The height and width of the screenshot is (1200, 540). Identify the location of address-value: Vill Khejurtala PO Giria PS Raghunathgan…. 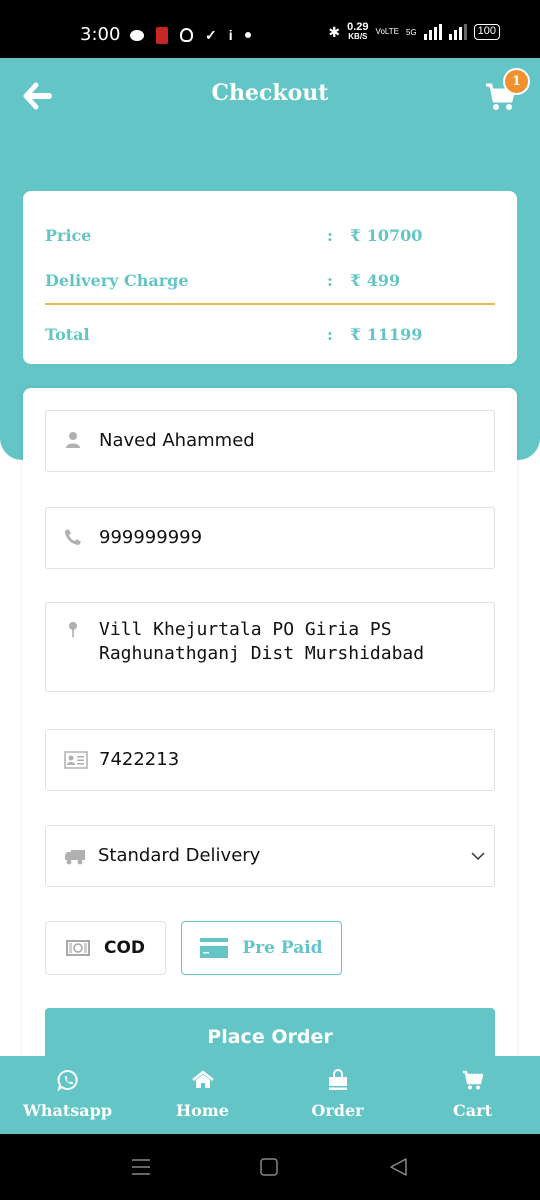
(262, 641).